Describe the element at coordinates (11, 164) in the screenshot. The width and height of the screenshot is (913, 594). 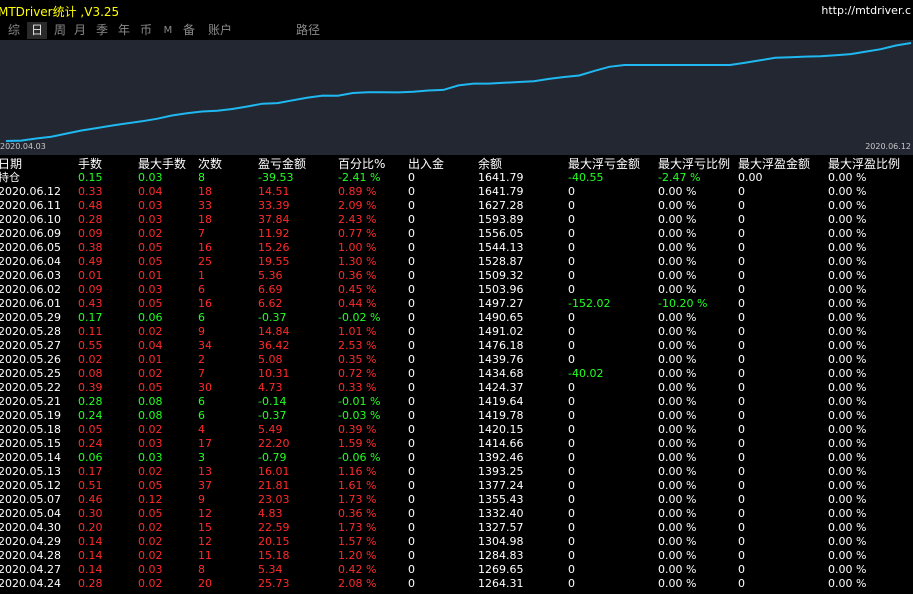
I see `column-header: 日期` at that location.